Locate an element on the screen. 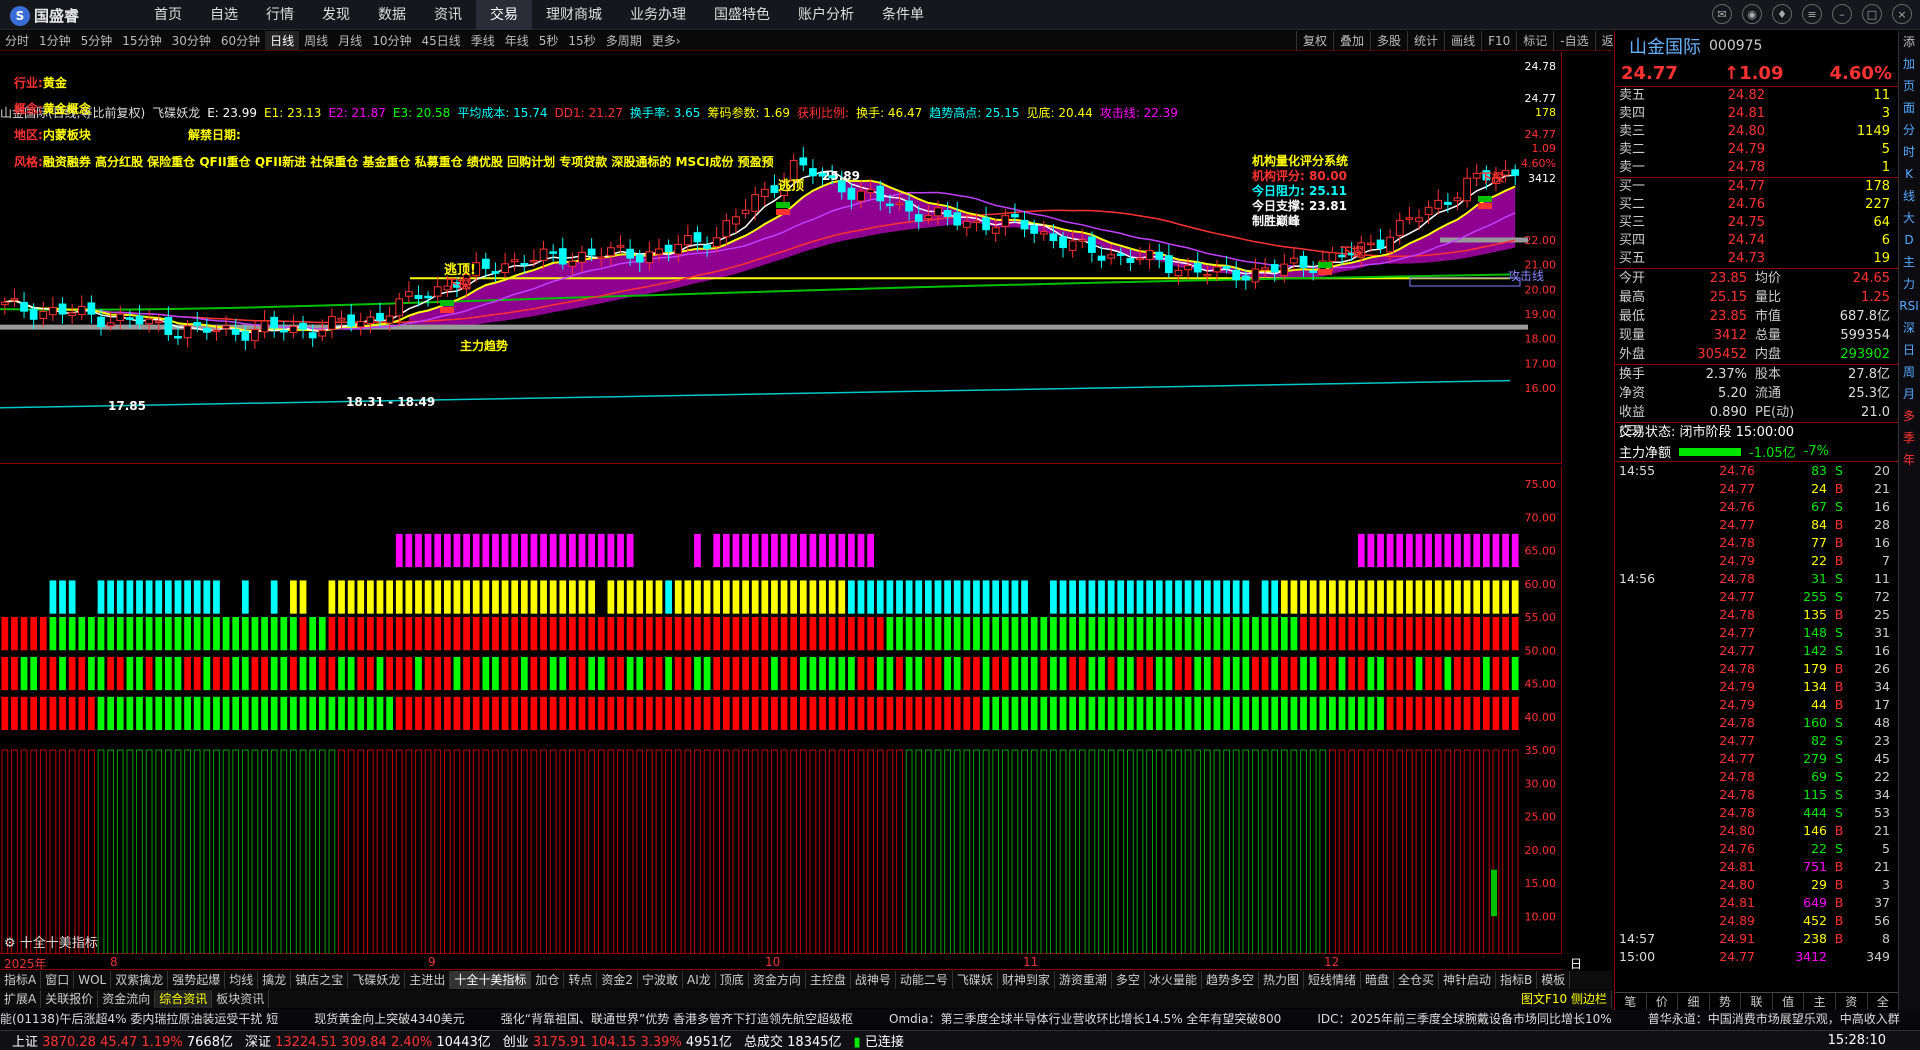 Image resolution: width=1920 pixels, height=1050 pixels. period-tab: 15秒 is located at coordinates (581, 40).